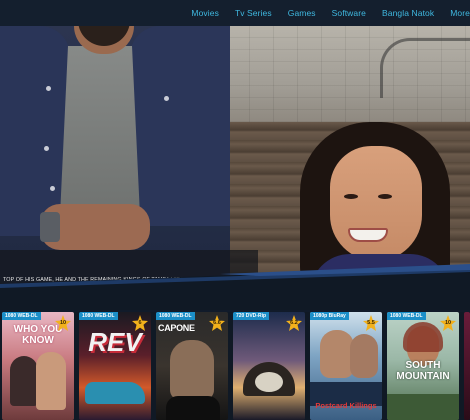 This screenshot has height=420, width=470. What do you see at coordinates (180, 126) in the screenshot?
I see `man-jacket-right` at bounding box center [180, 126].